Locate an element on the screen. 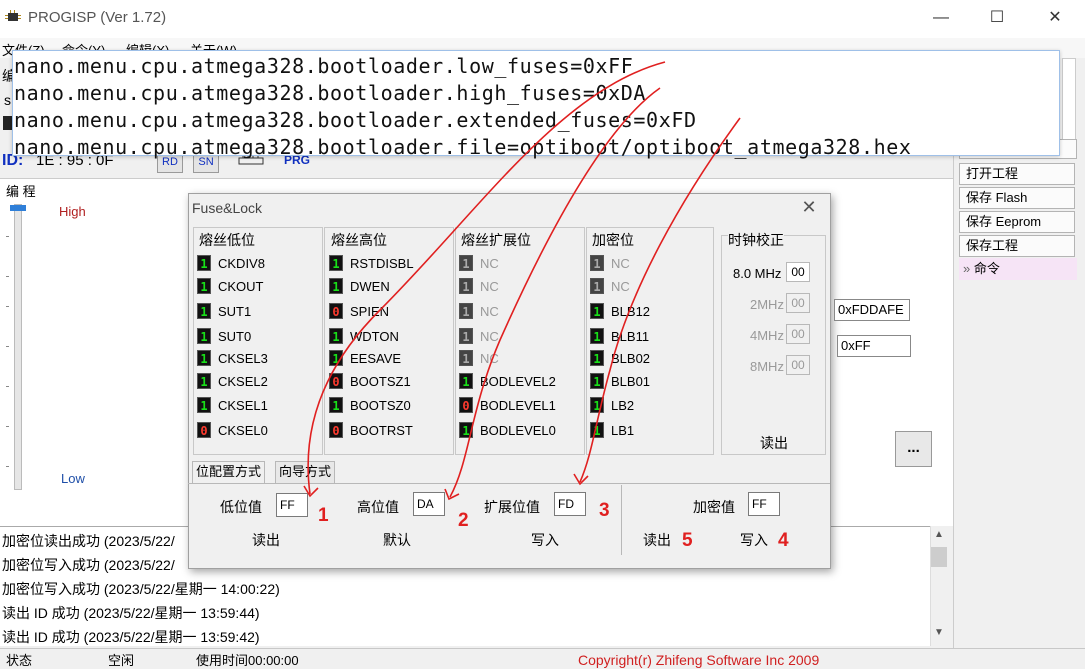 This screenshot has width=1085, height=669. maximize-button: ☐ is located at coordinates (997, 18).